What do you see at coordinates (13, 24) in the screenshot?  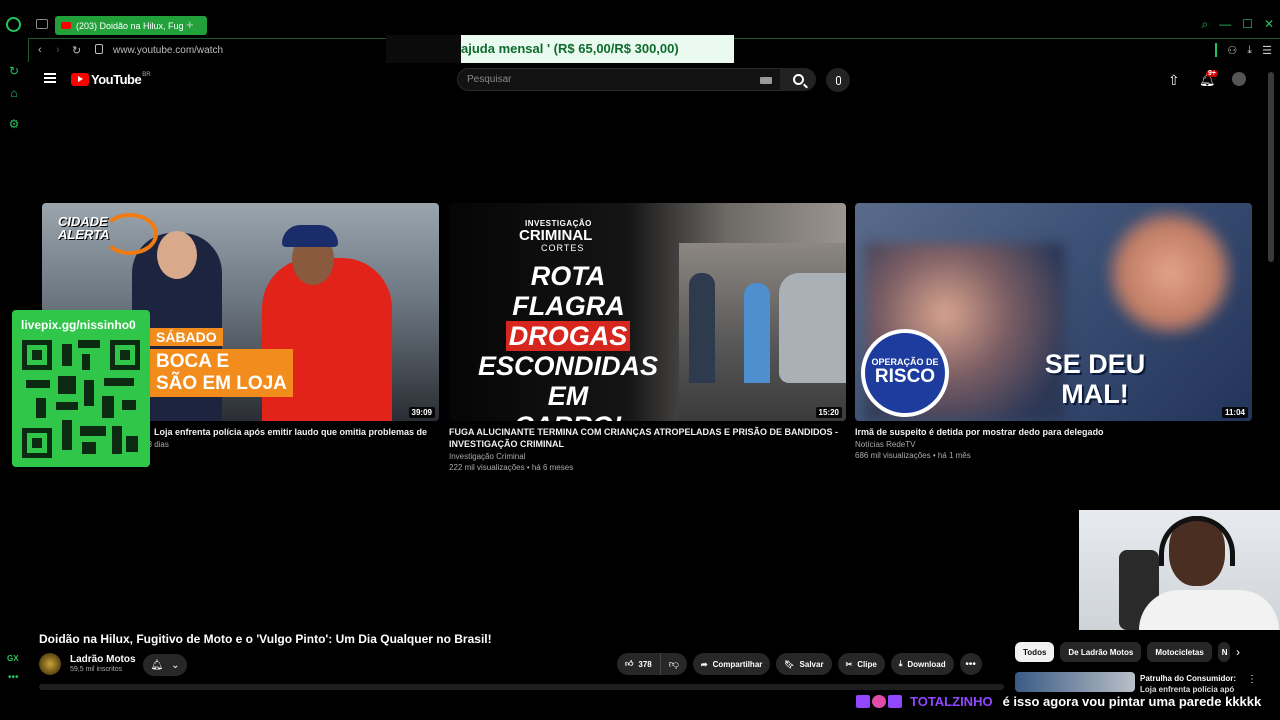 I see `opera-gx-logo-icon` at bounding box center [13, 24].